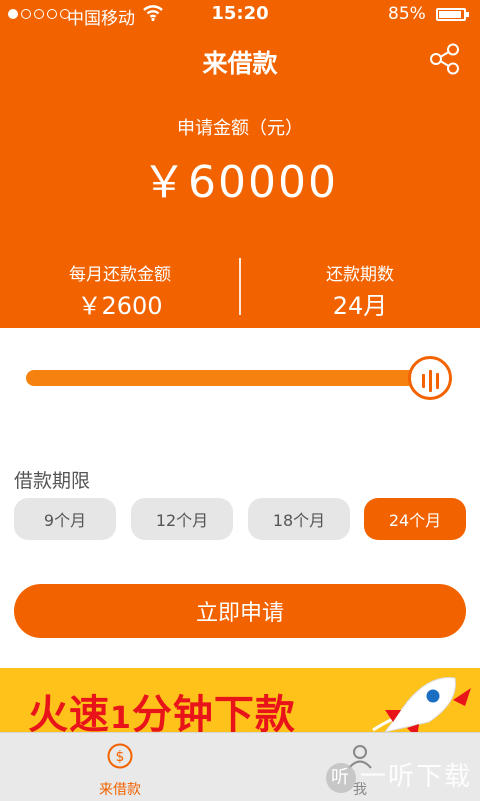  Describe the element at coordinates (415, 519) in the screenshot. I see `term-option-24: 24个月` at that location.